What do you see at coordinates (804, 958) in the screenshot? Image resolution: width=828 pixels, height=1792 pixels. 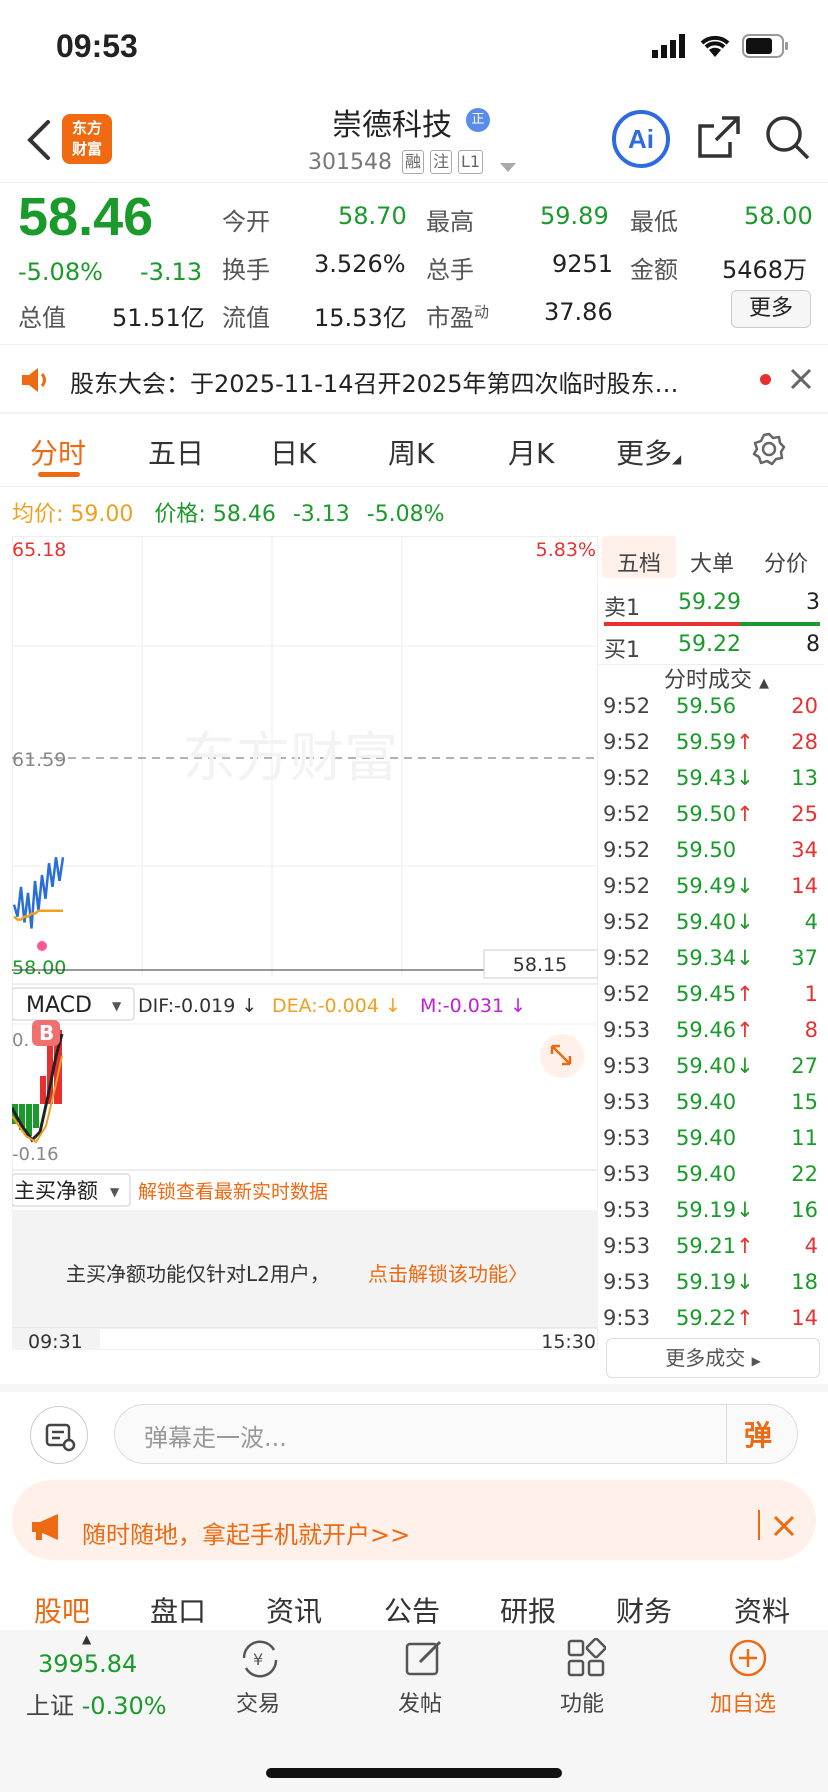 I see `trade-volume: 37` at bounding box center [804, 958].